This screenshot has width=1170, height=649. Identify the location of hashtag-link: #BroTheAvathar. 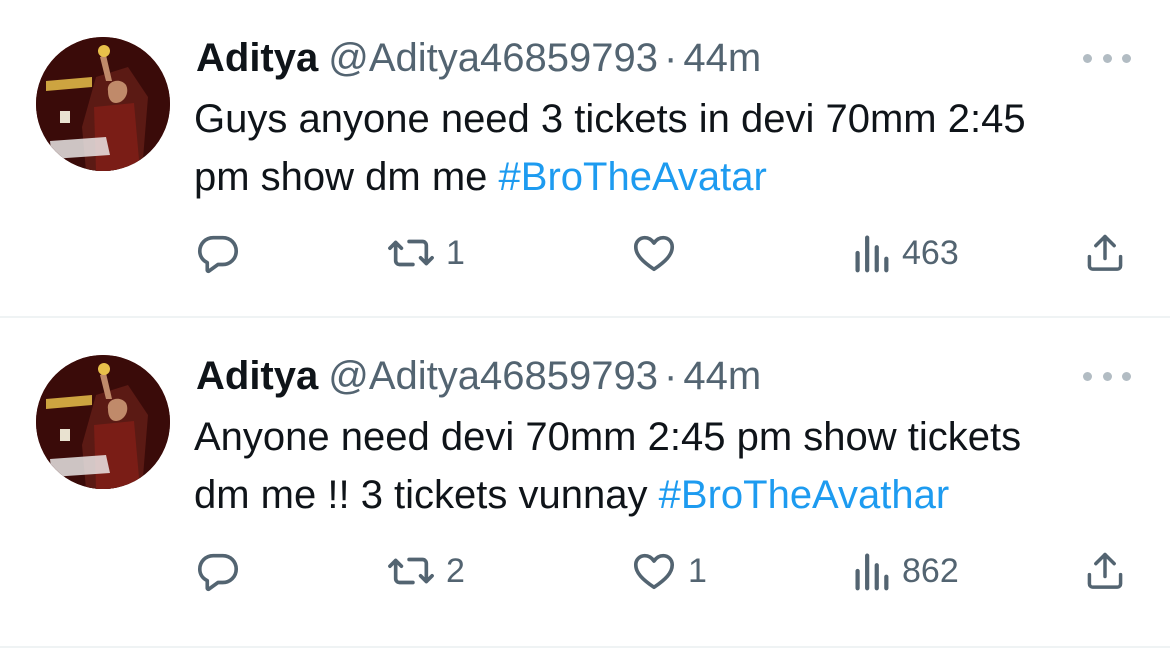
(804, 495).